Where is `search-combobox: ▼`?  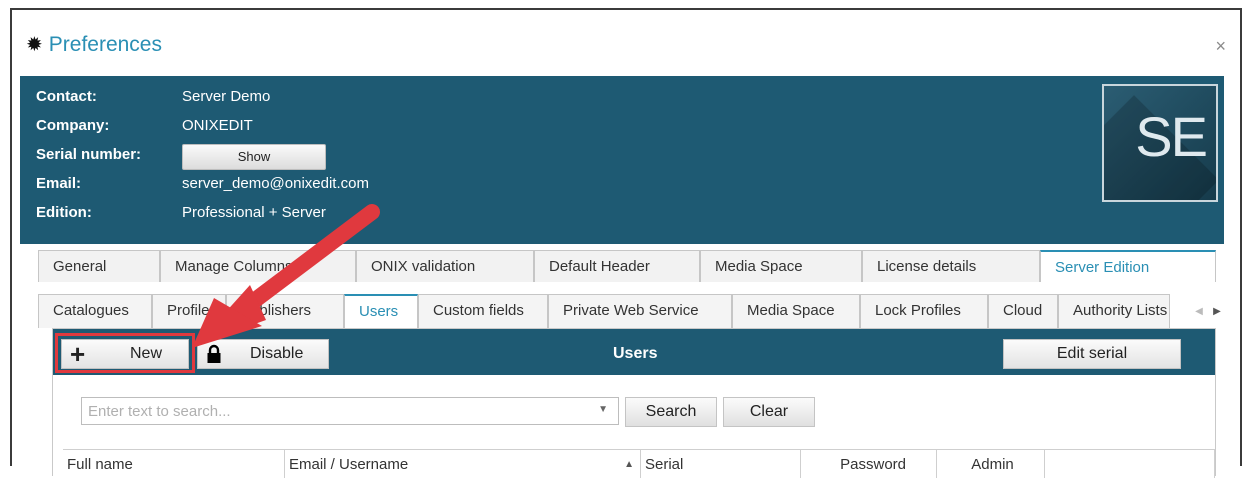 search-combobox: ▼ is located at coordinates (350, 411).